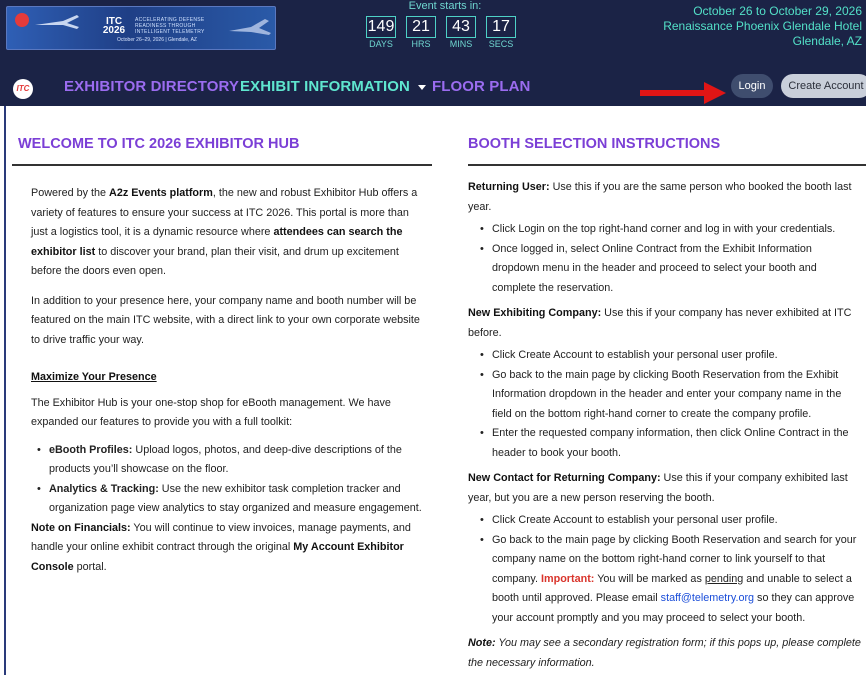  Describe the element at coordinates (157, 40) in the screenshot. I see `banner-dates: October 26–29, 2026 | Glendale, AZ` at that location.